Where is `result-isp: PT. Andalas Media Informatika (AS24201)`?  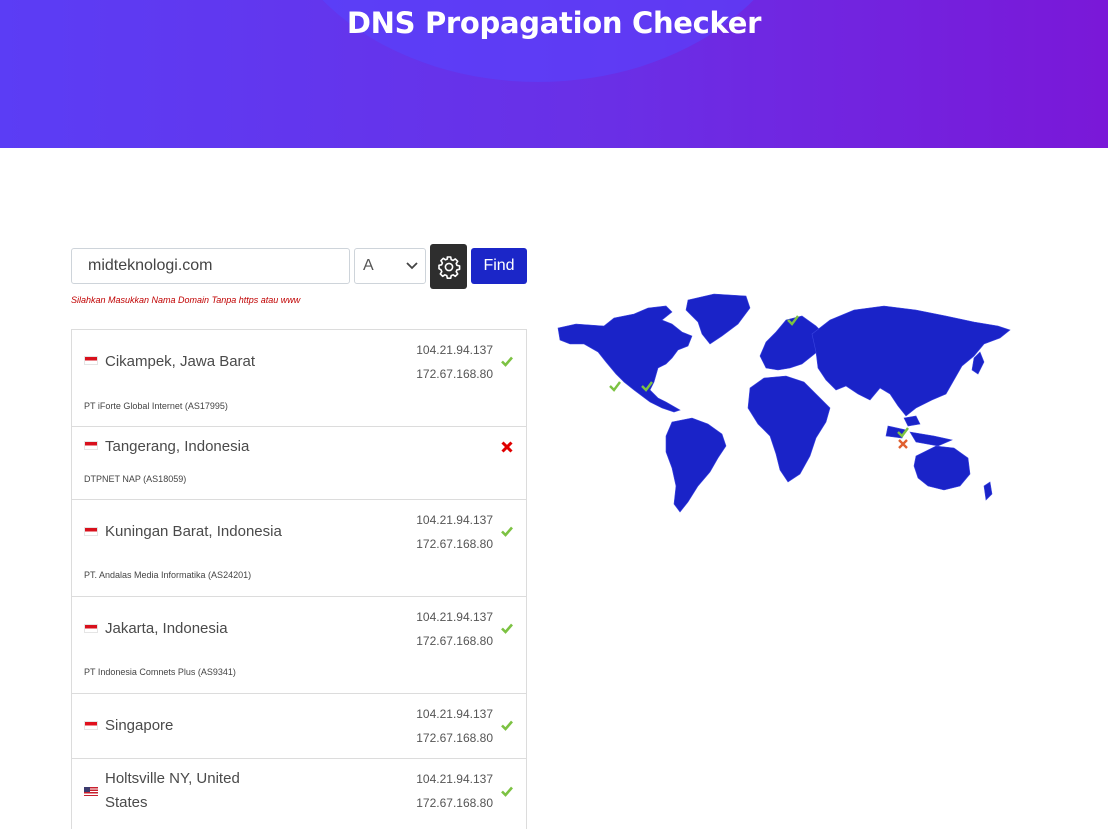
result-isp: PT. Andalas Media Informatika (AS24201) is located at coordinates (168, 575).